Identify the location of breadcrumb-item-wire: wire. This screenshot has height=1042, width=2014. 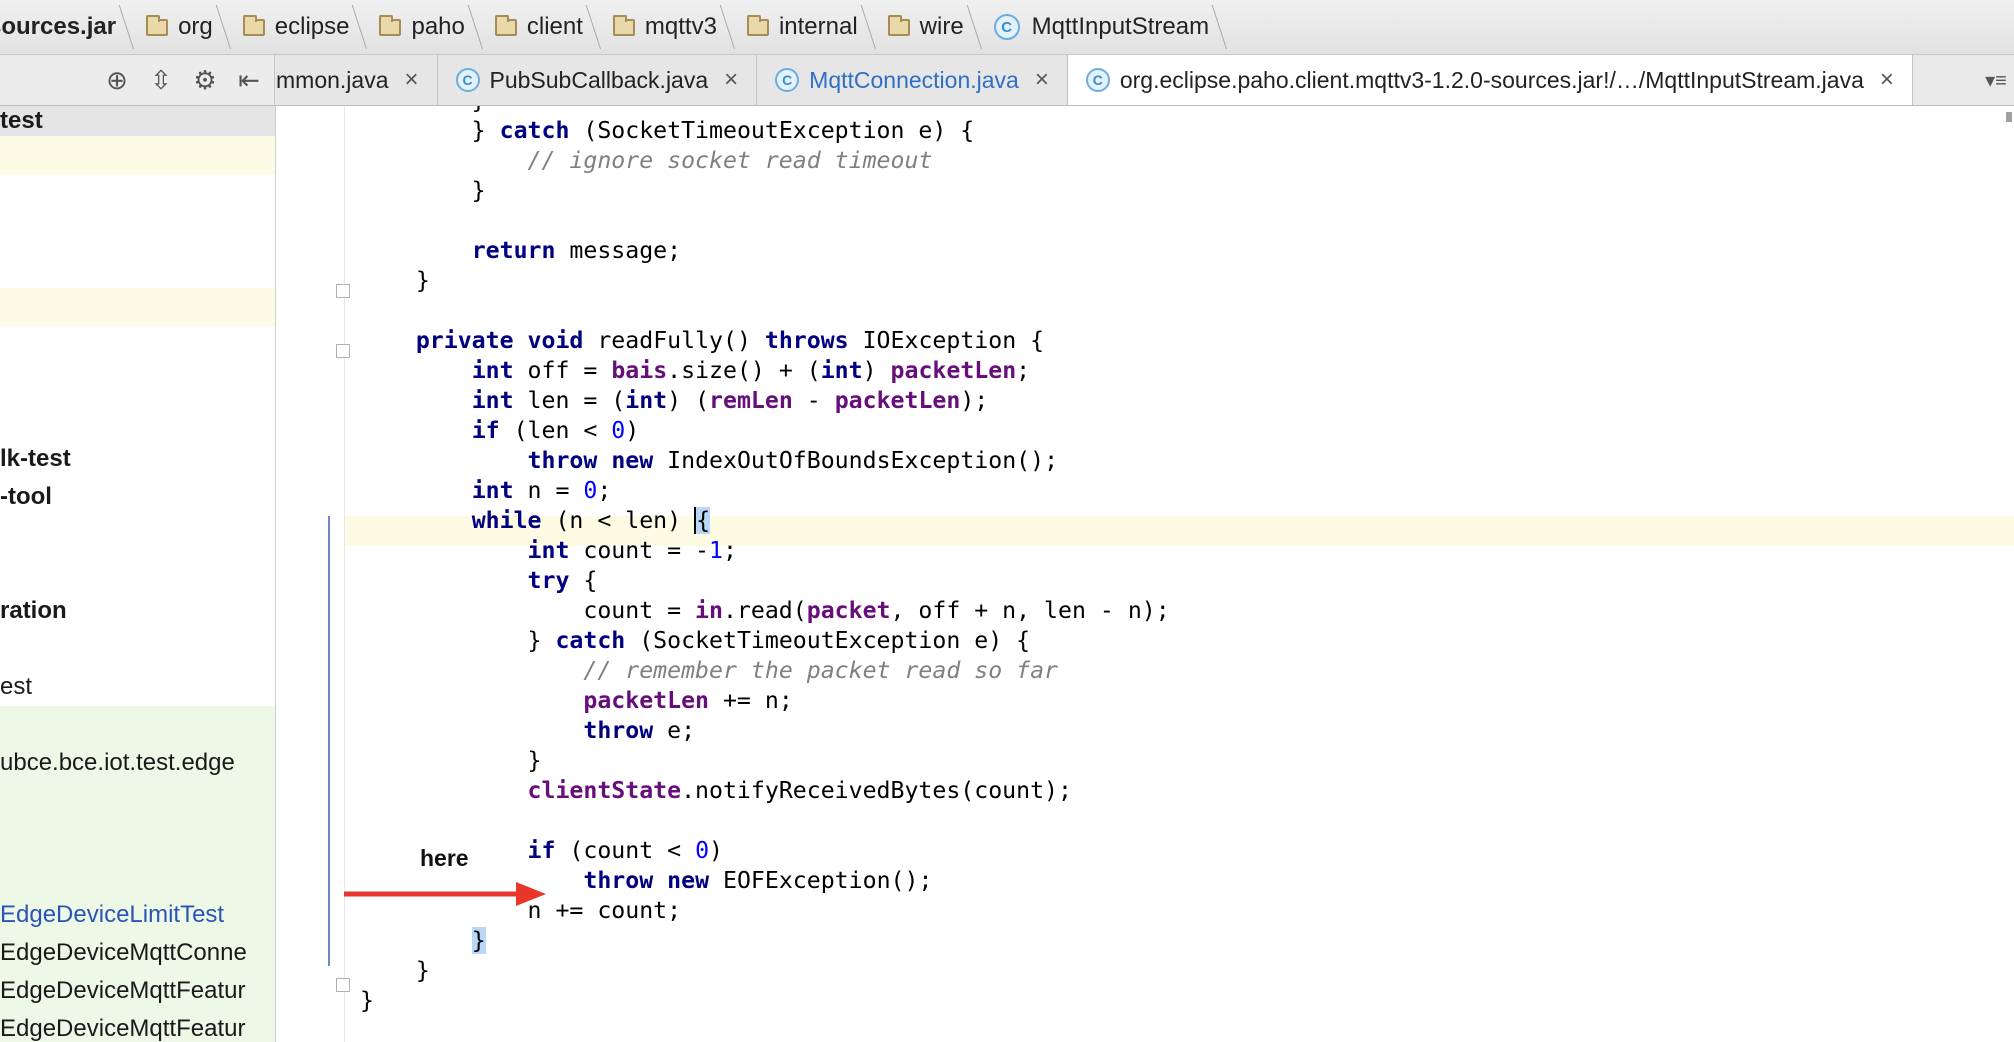
(931, 27).